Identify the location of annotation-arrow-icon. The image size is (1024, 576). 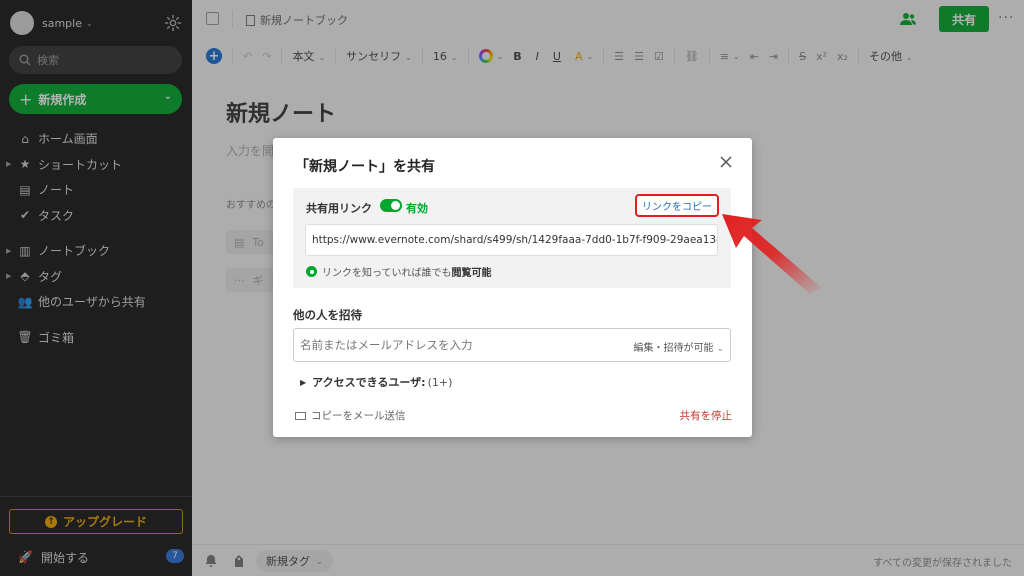
(772, 254).